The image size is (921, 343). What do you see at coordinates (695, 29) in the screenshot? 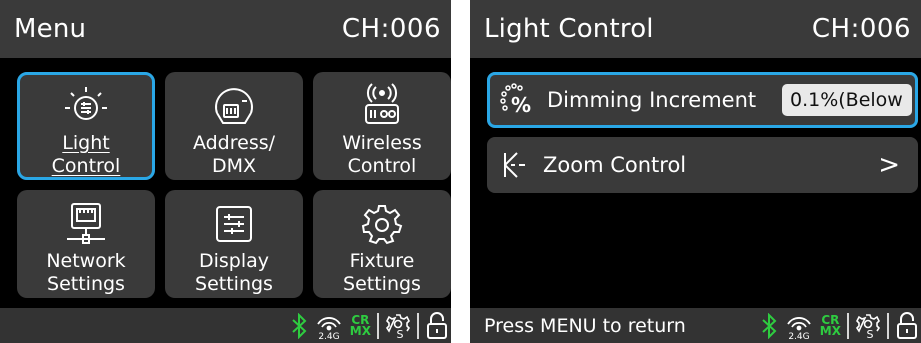
I see `light-control-header: Light Control CH:006` at bounding box center [695, 29].